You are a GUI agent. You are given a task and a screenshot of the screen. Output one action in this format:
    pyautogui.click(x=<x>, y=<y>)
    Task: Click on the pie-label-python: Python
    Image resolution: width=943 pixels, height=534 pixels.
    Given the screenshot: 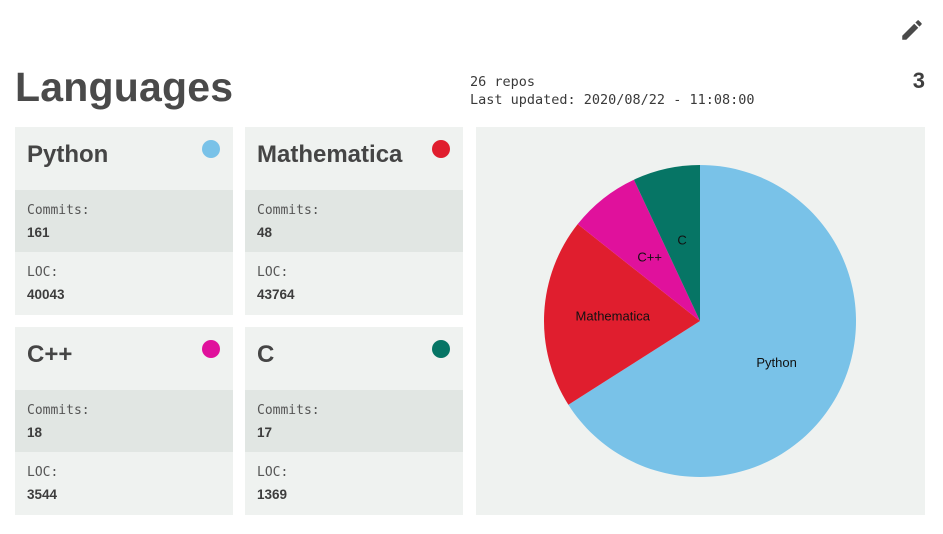 What is the action you would take?
    pyautogui.click(x=776, y=362)
    